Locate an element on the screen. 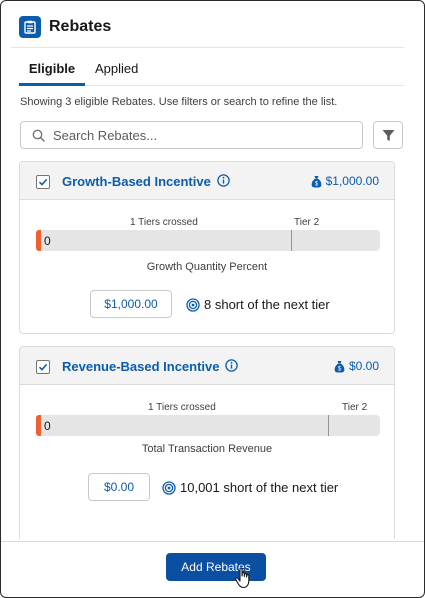  footer-divider is located at coordinates (212, 541).